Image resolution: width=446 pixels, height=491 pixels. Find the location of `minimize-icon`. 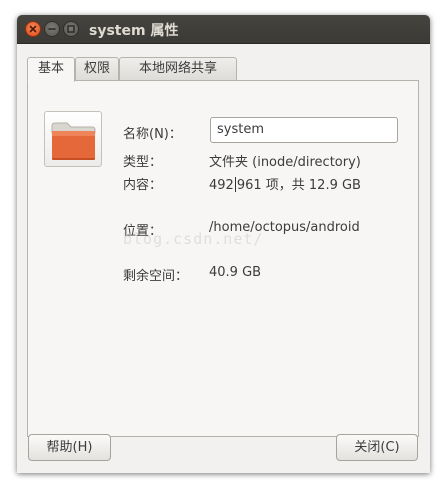

minimize-icon is located at coordinates (52, 29).